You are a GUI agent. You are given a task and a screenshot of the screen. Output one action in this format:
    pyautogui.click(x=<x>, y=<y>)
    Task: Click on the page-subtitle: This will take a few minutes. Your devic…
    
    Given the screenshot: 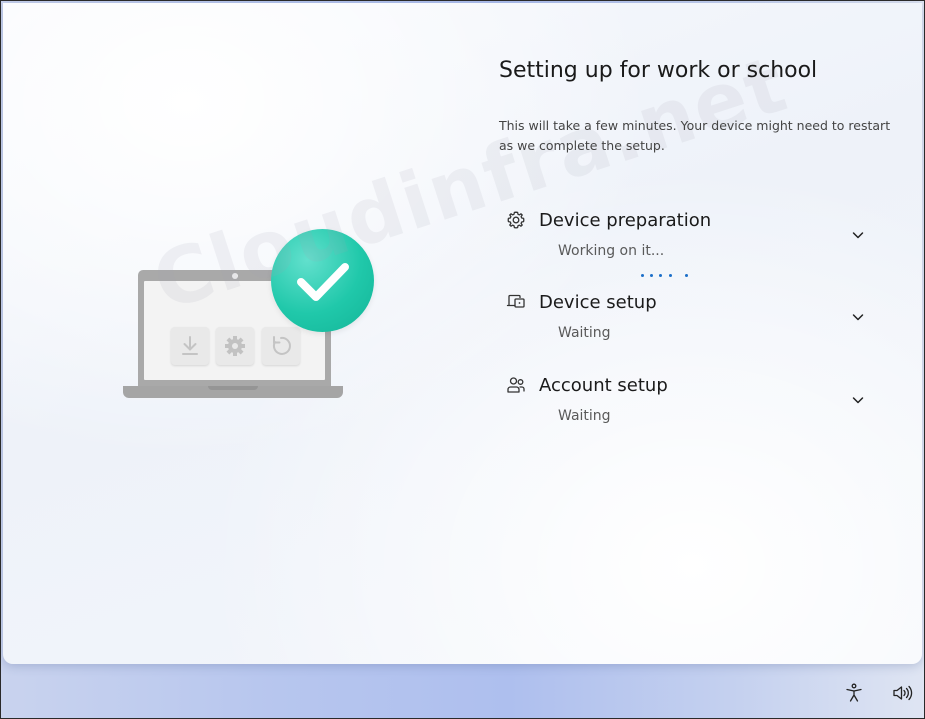 What is the action you would take?
    pyautogui.click(x=695, y=135)
    